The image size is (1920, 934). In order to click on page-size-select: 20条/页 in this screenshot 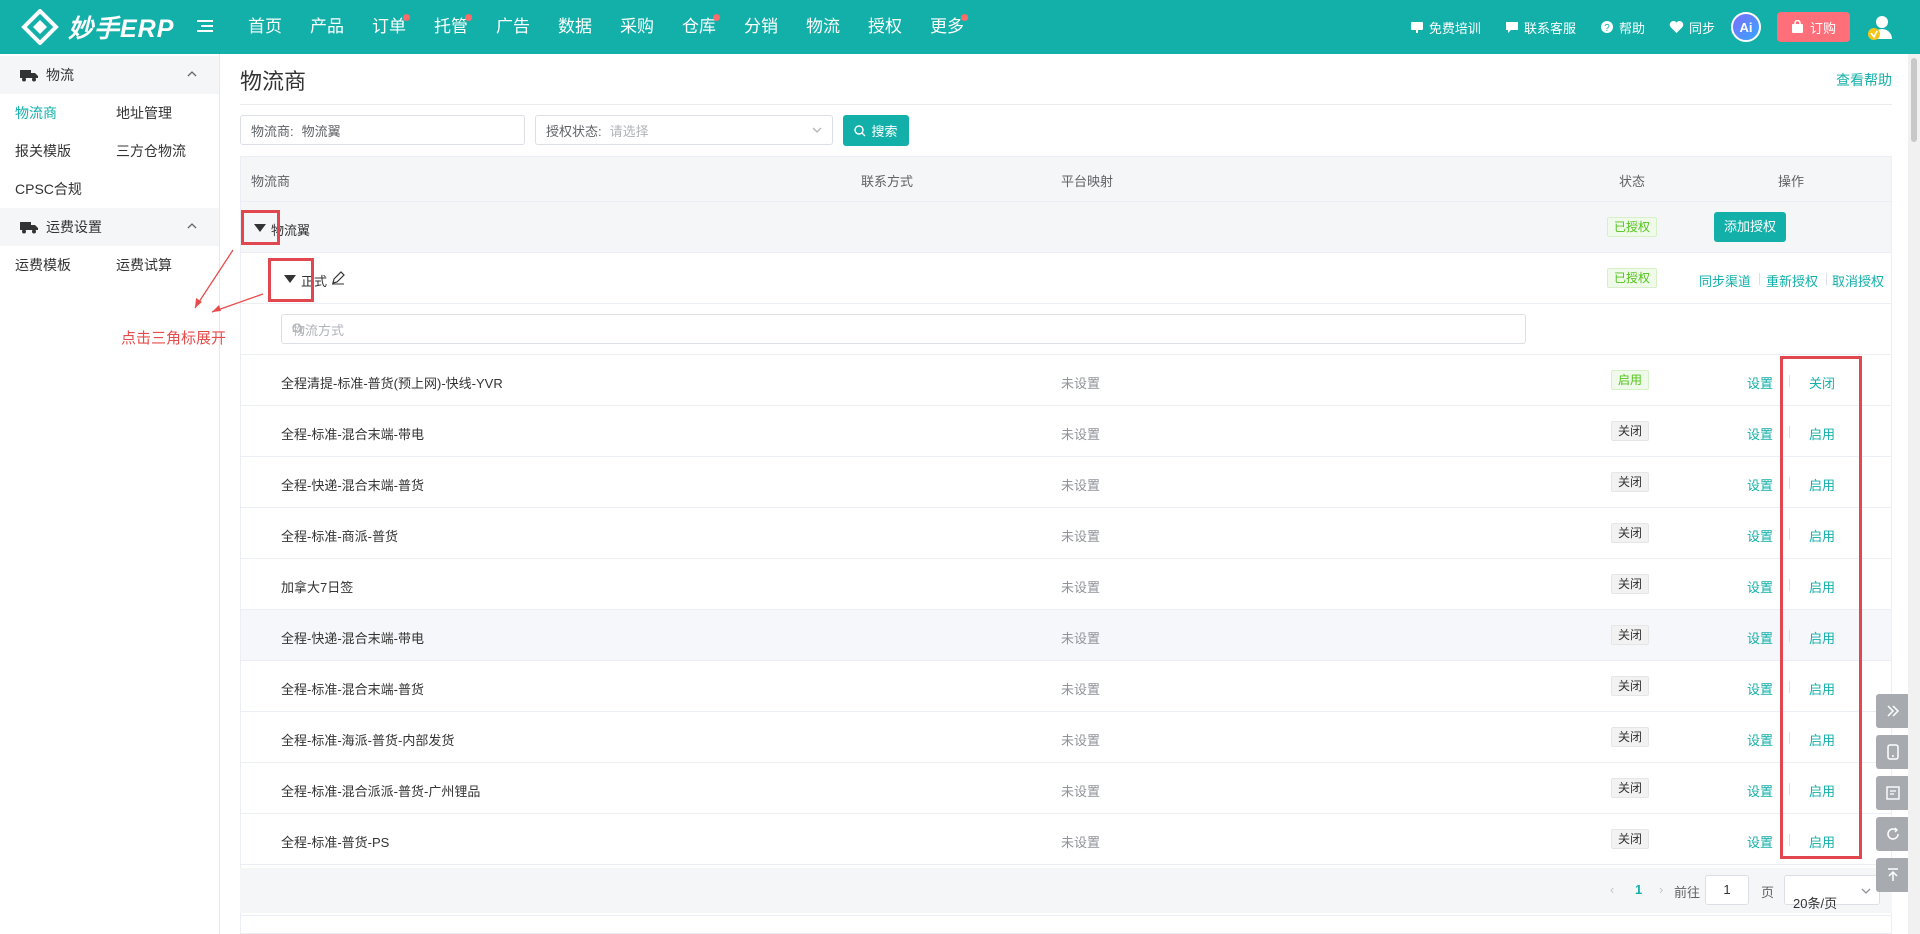, I will do `click(1832, 893)`.